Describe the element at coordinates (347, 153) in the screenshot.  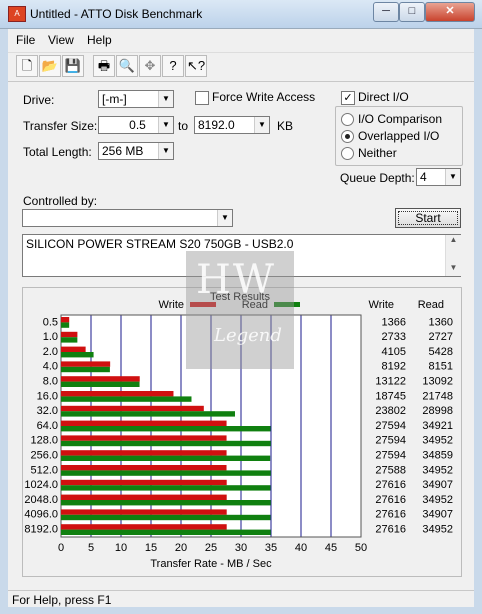
I see `neither-radio` at that location.